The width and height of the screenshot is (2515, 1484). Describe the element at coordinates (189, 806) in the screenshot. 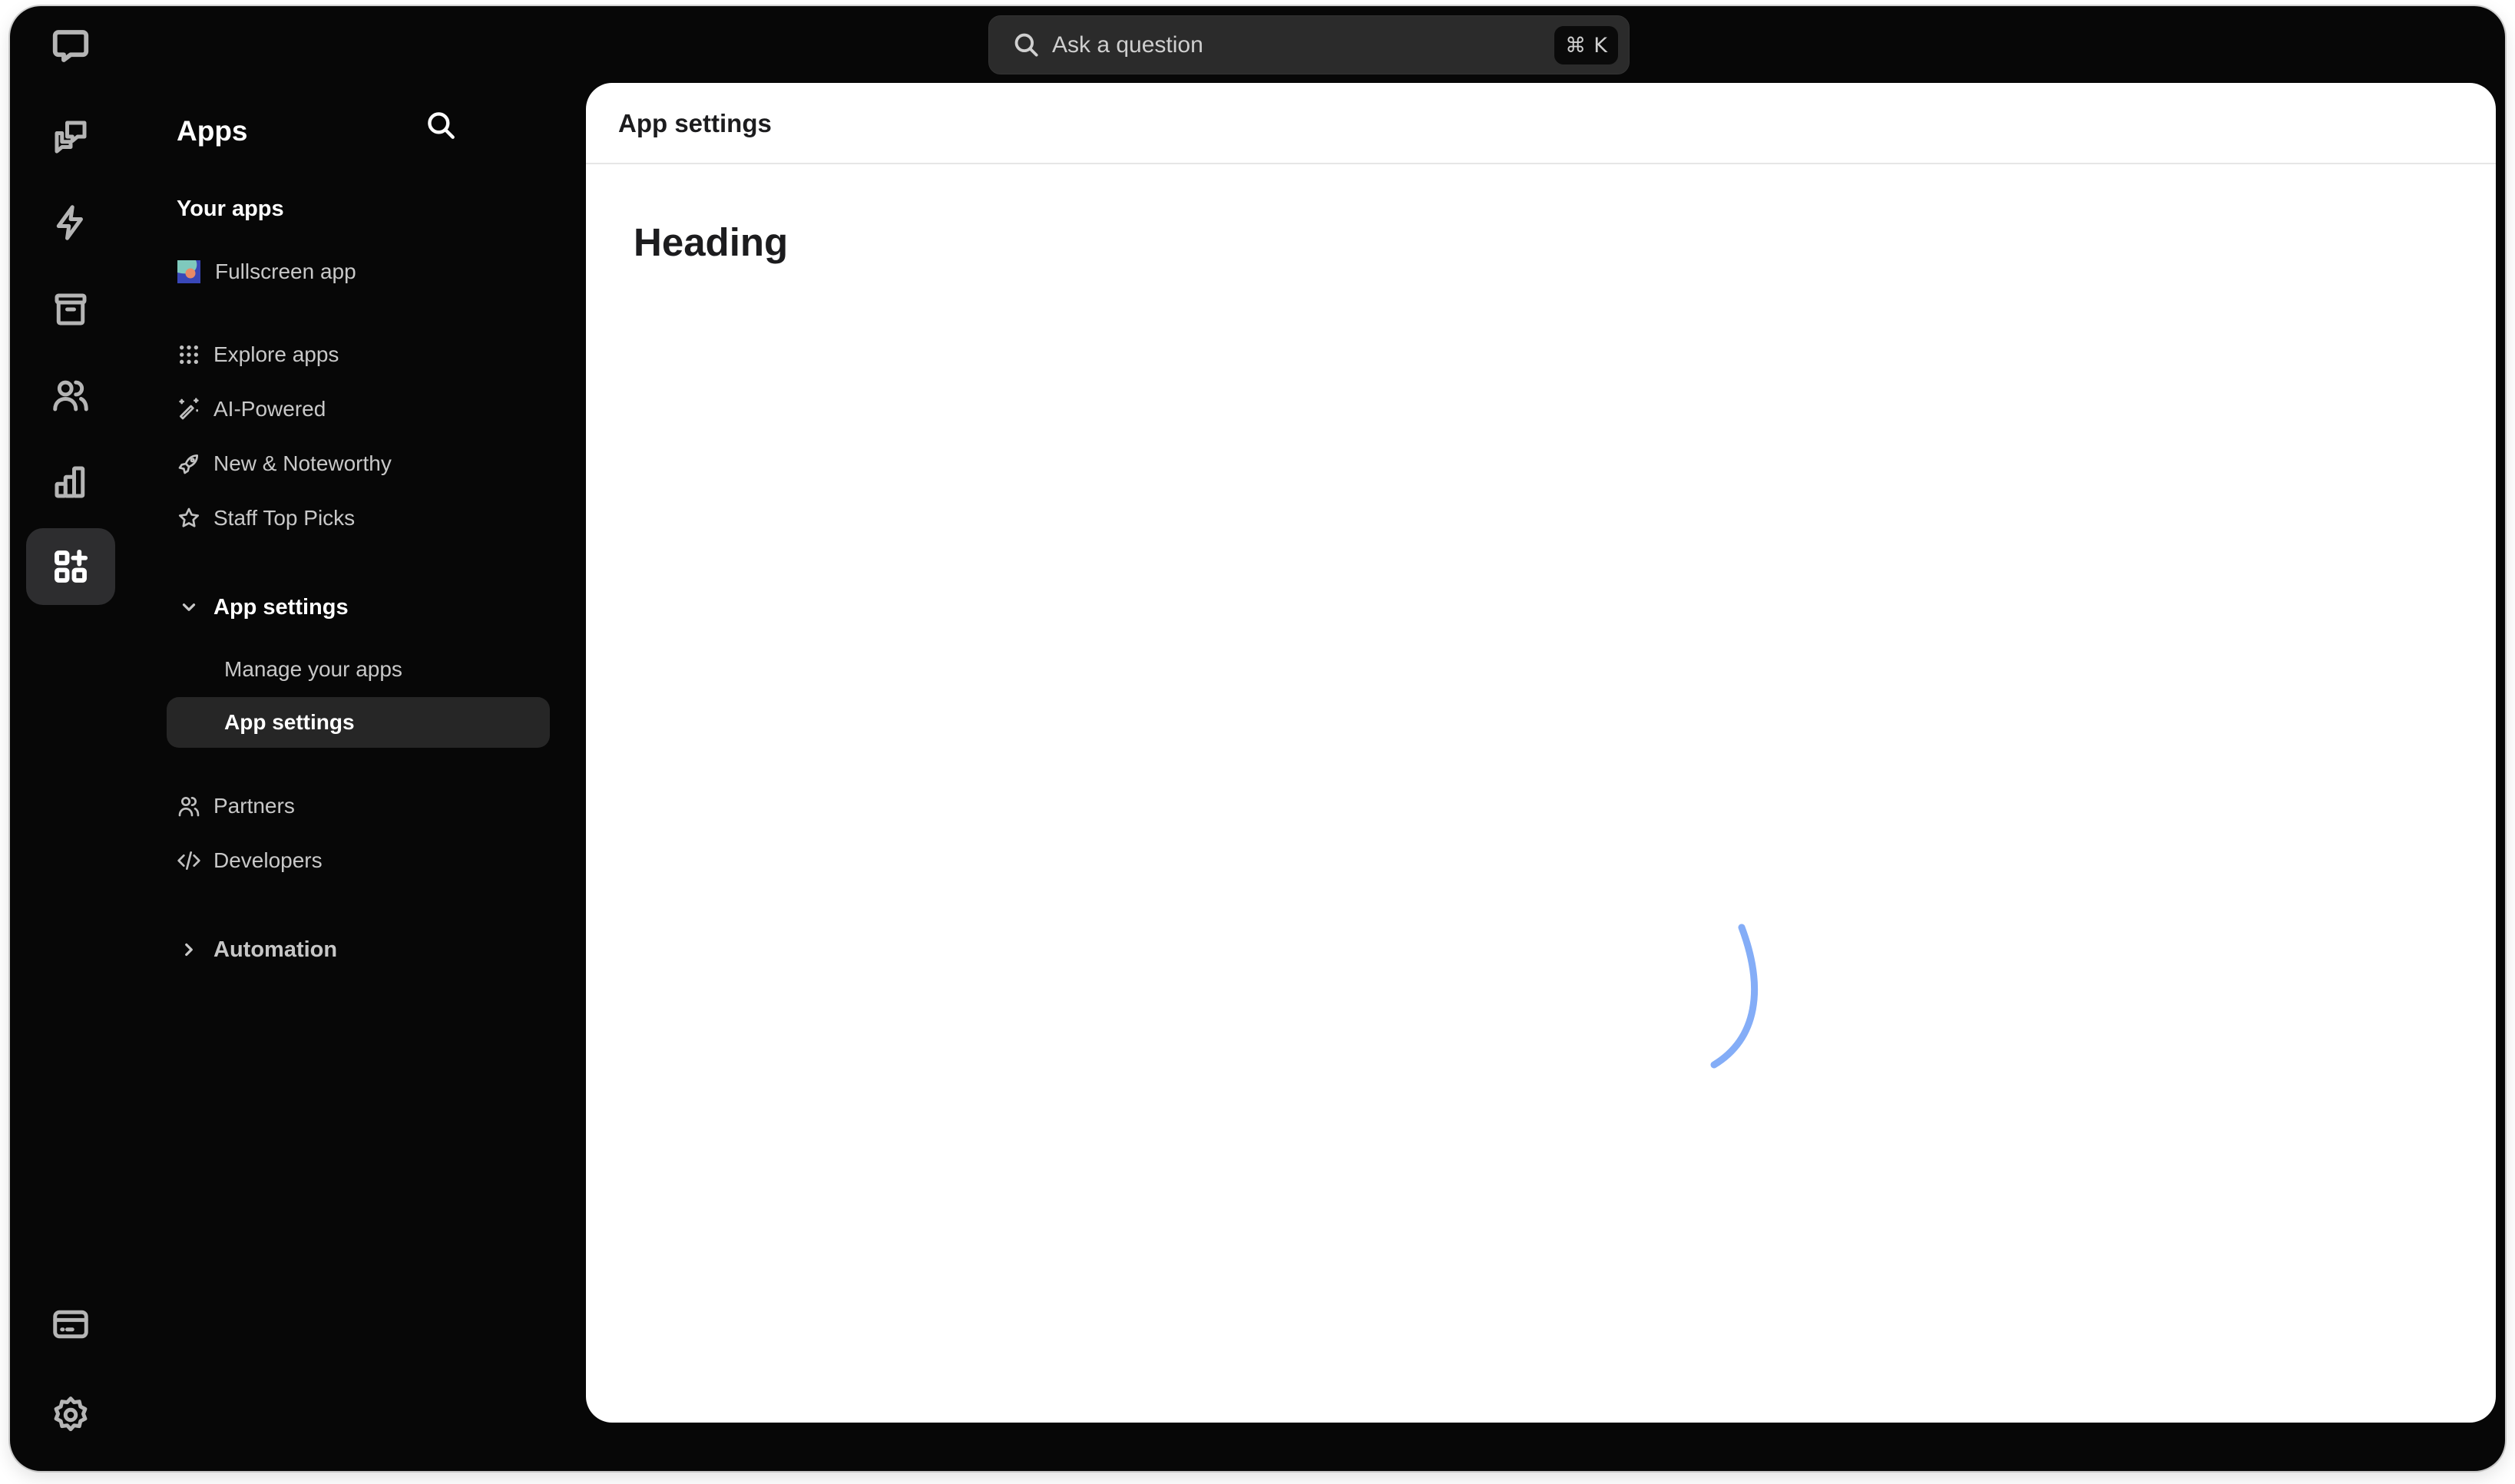

I see `partners-icon` at that location.